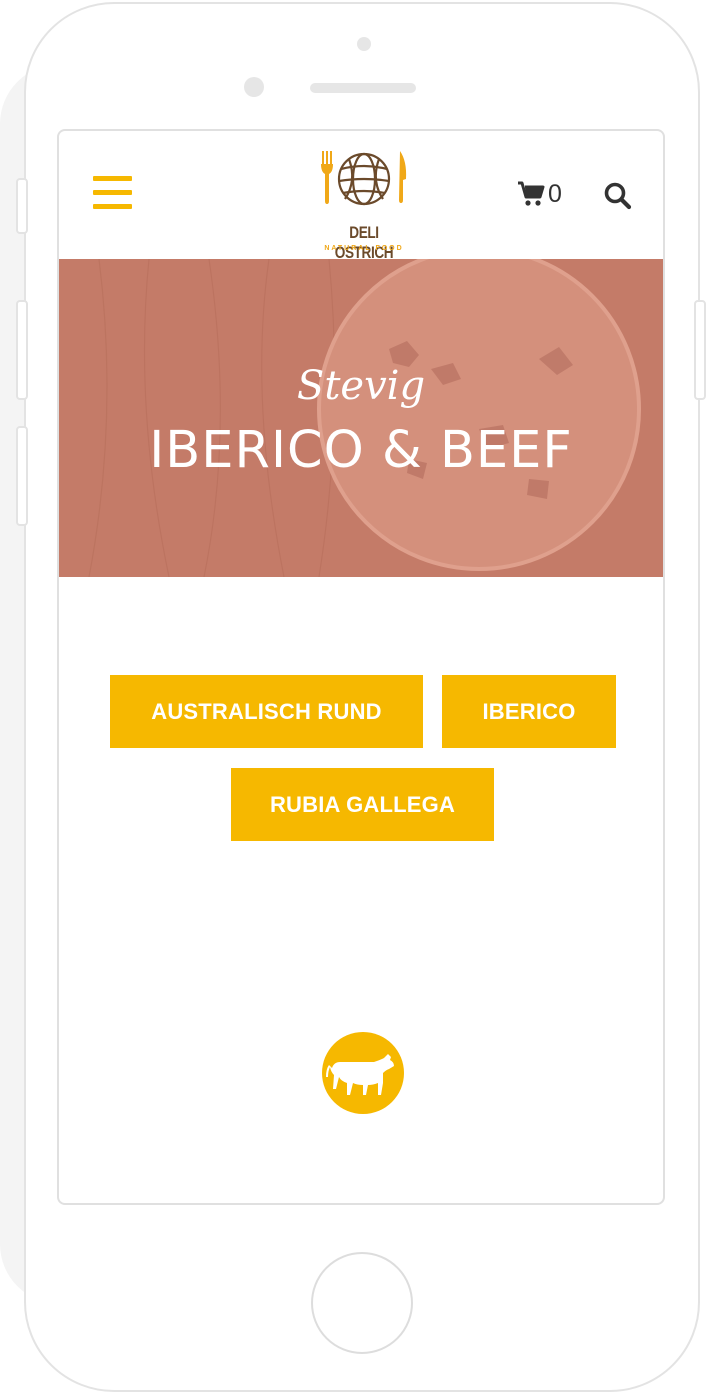  I want to click on cow-badge, so click(363, 1073).